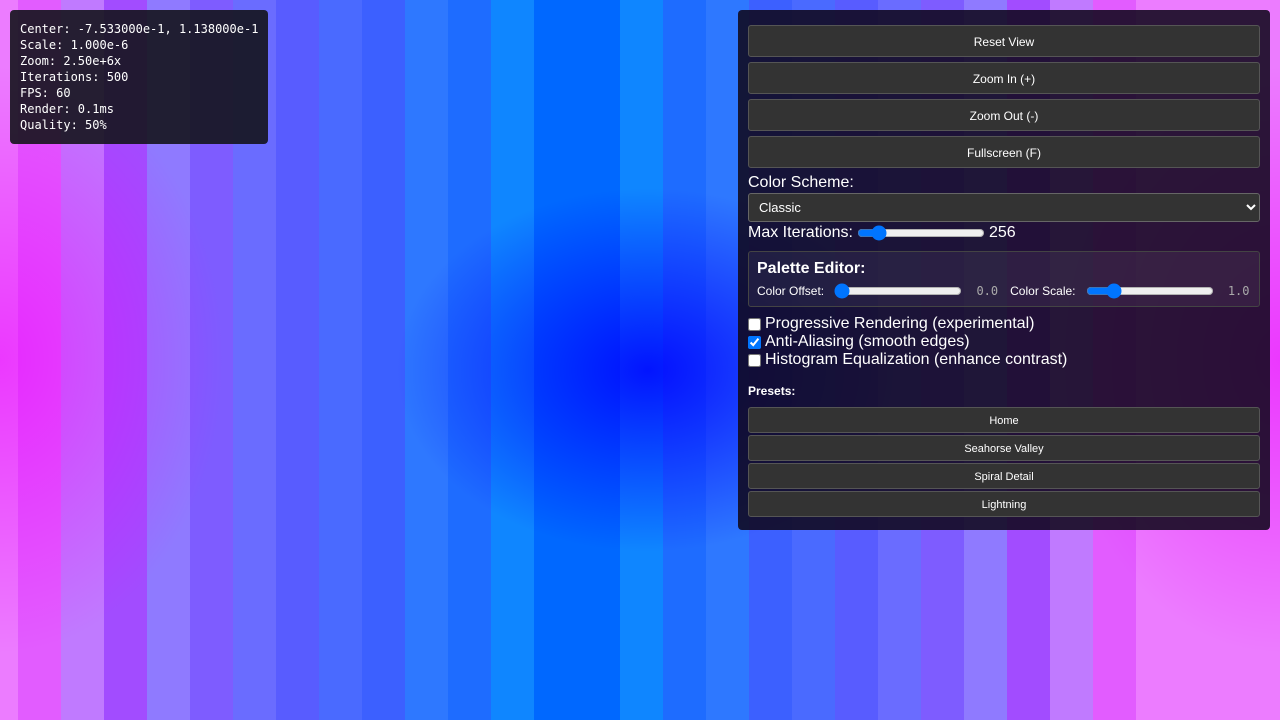 This screenshot has width=1280, height=720. I want to click on anti-aliasing-option: Anti-Aliasing (smooth edges), so click(1004, 342).